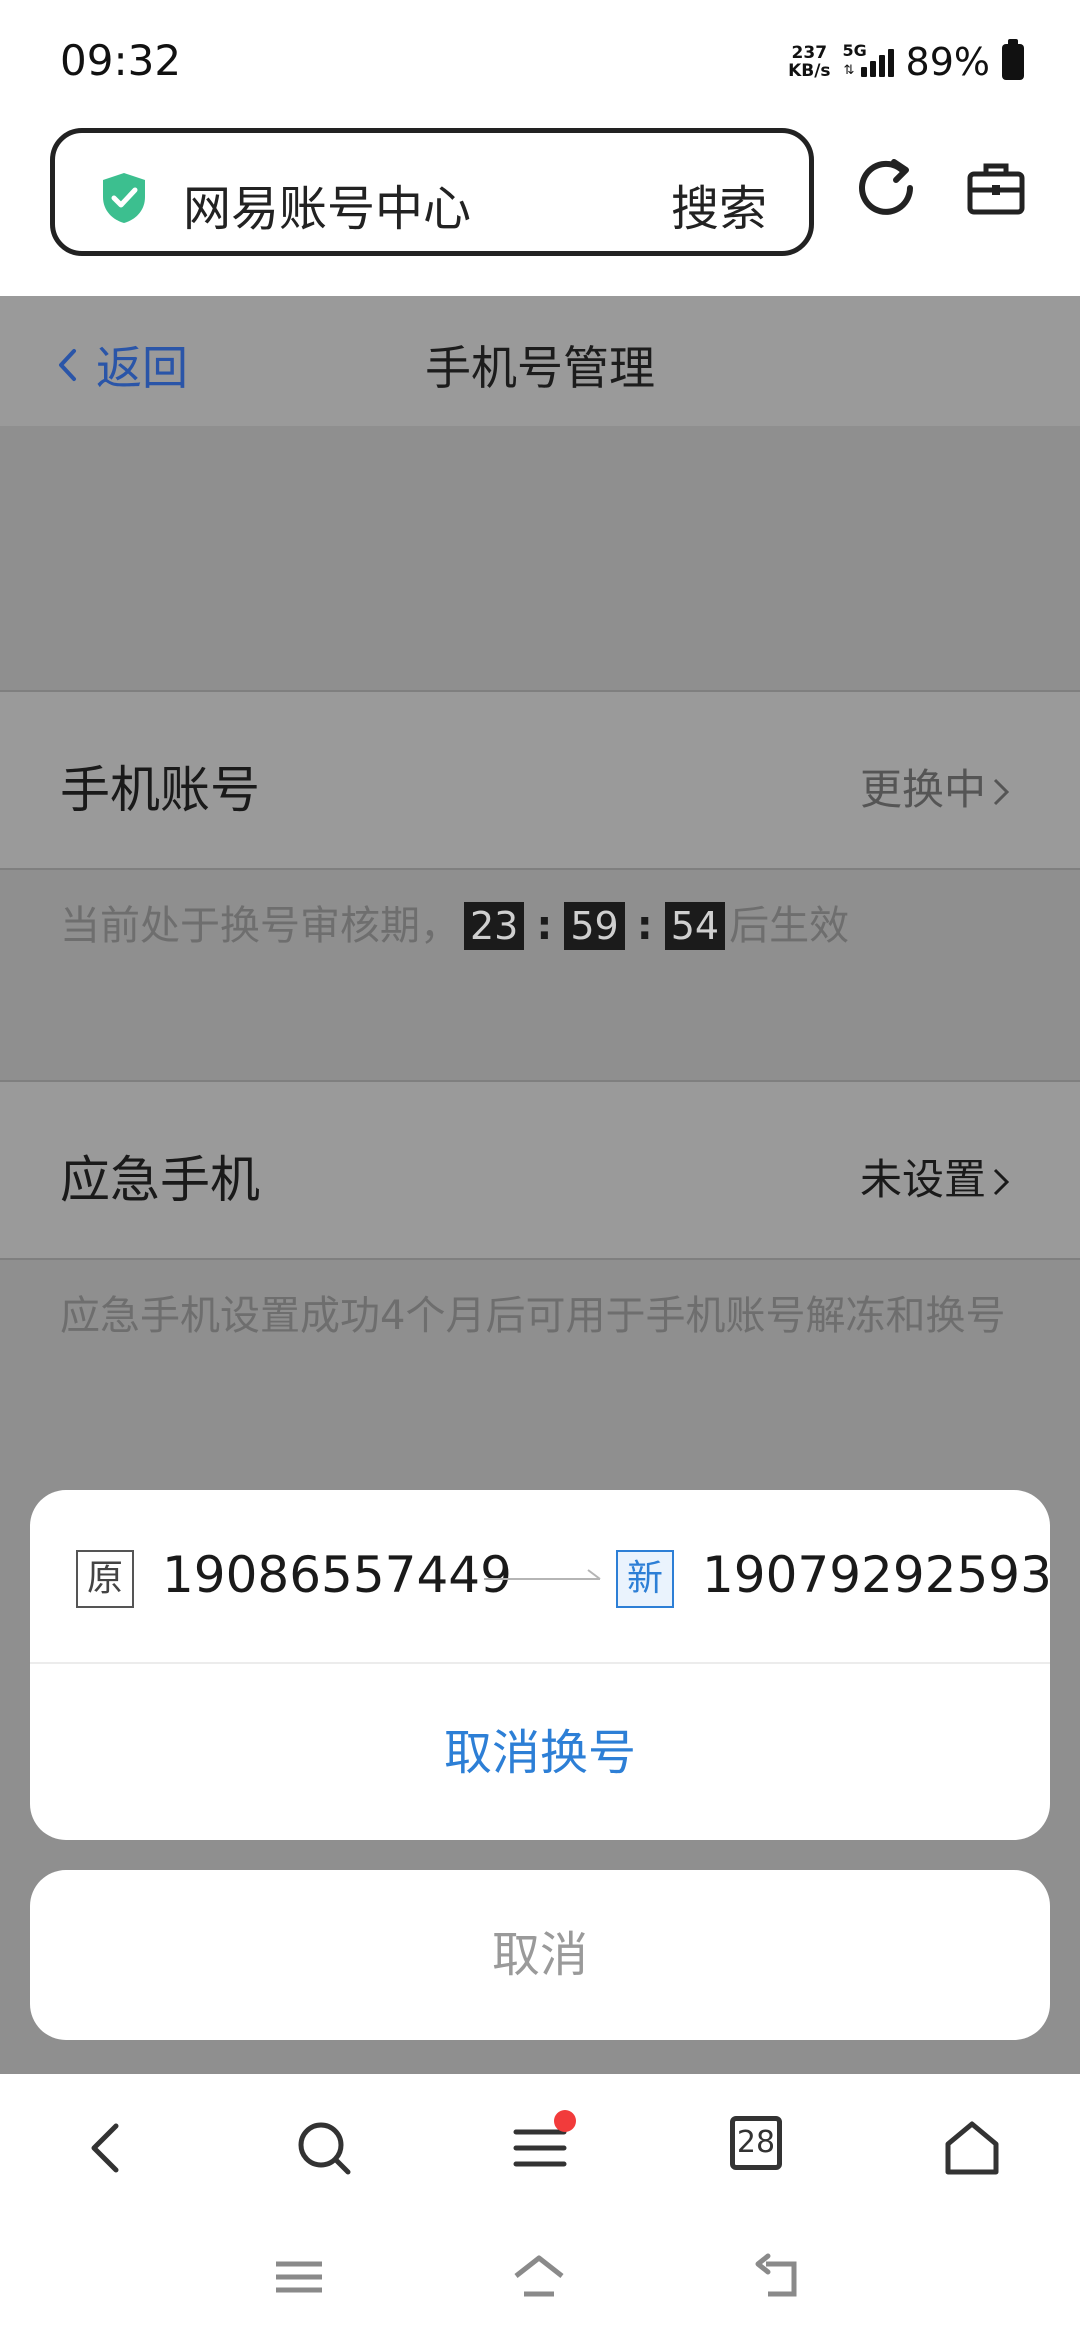  I want to click on browser-bar: 网易账号中心 搜索, so click(540, 208).